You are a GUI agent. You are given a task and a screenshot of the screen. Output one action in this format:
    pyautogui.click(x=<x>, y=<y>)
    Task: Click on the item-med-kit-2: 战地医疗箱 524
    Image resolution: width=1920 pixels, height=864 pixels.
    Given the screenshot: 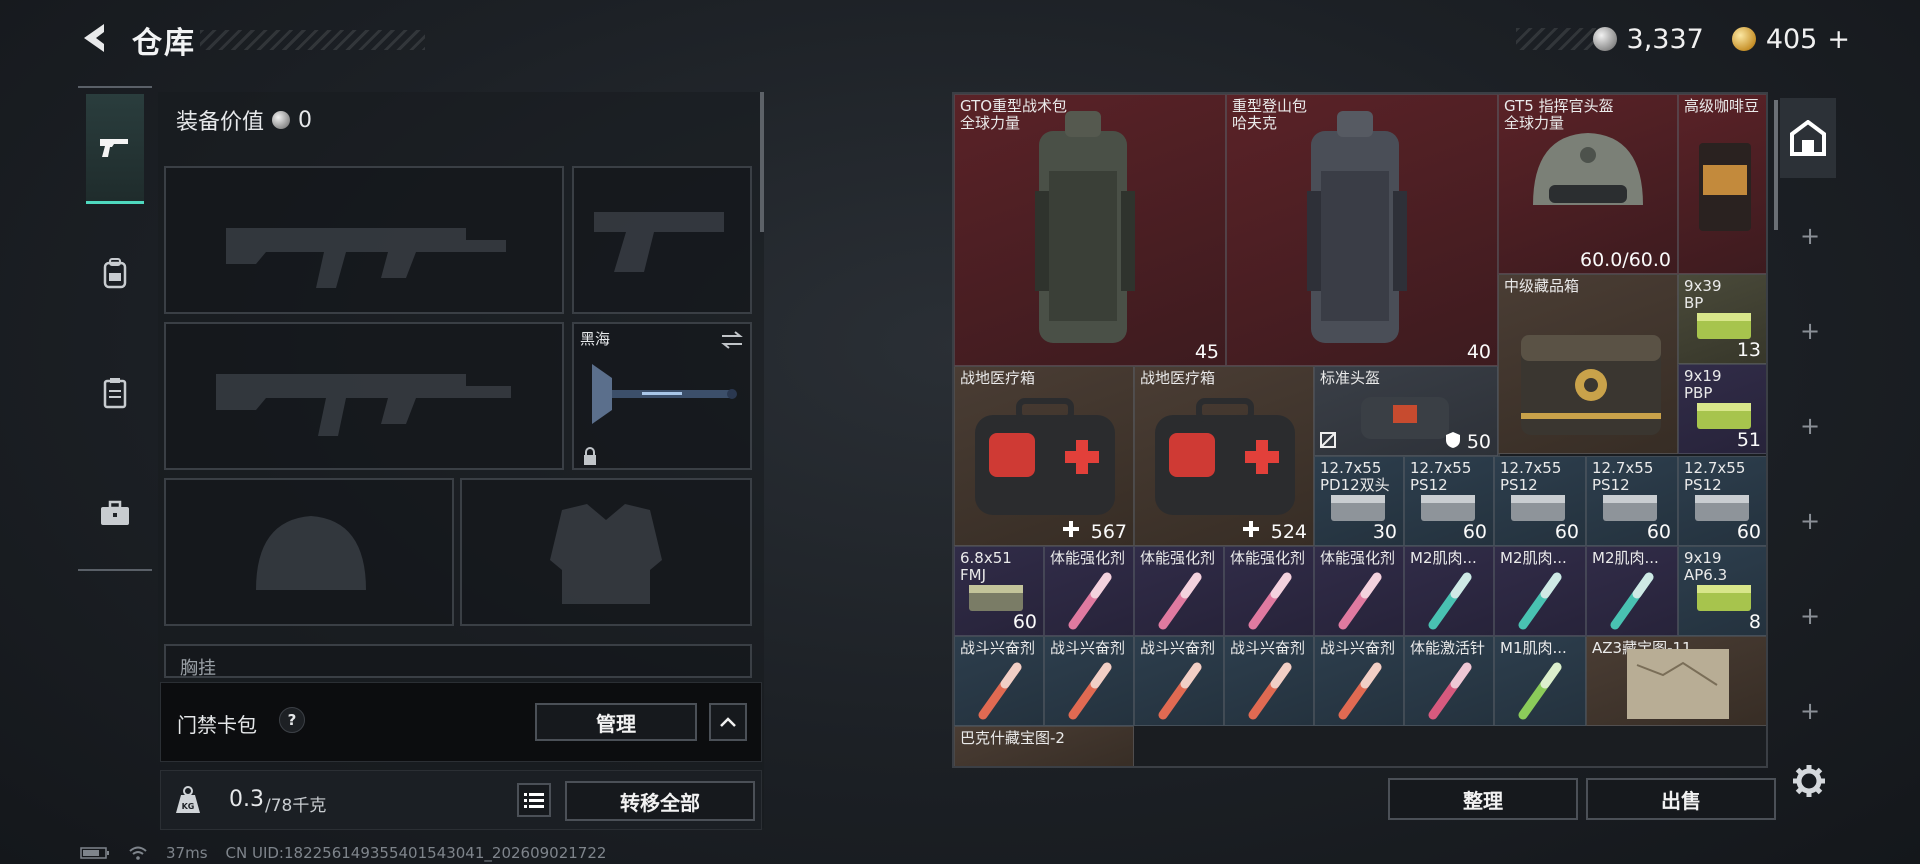 What is the action you would take?
    pyautogui.click(x=1224, y=456)
    